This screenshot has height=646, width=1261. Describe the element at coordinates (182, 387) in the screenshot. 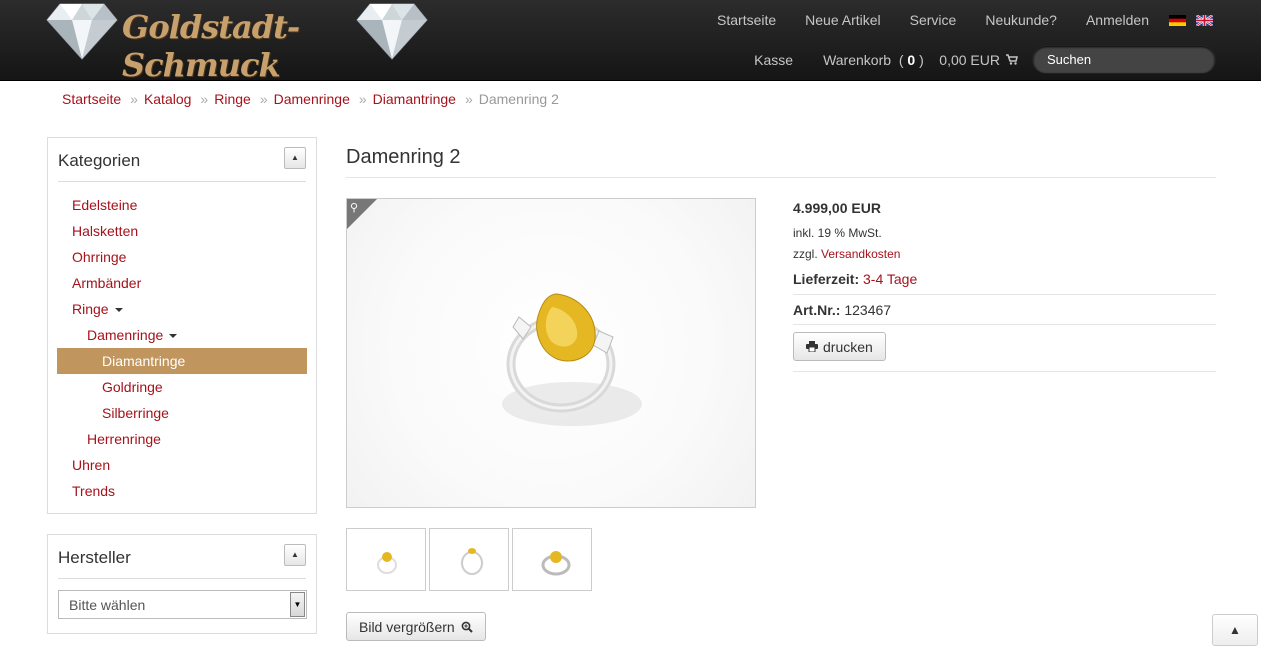

I see `category-goldringe: Goldringe` at that location.